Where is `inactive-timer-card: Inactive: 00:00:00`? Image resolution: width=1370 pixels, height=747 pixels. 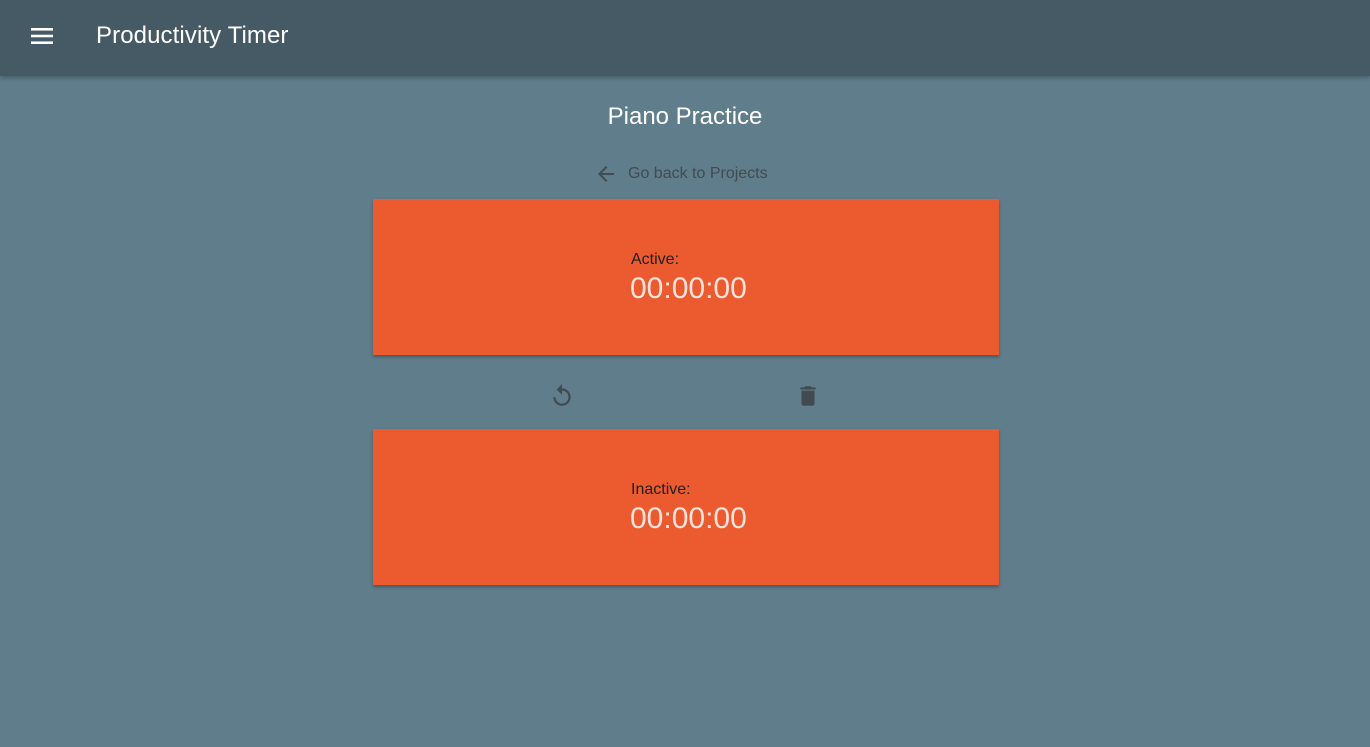
inactive-timer-card: Inactive: 00:00:00 is located at coordinates (686, 507).